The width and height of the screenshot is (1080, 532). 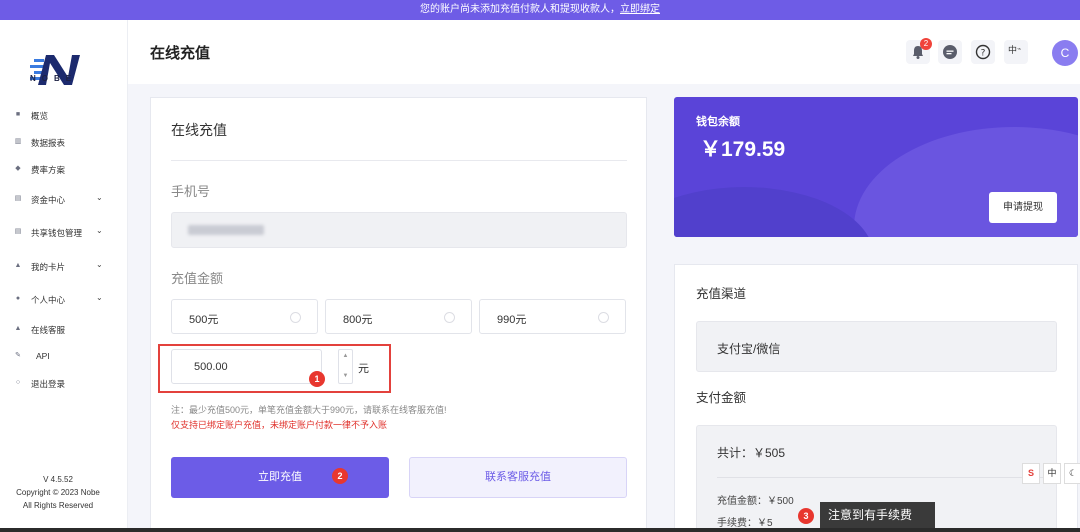 I want to click on copyright: Copyright © 2023 Nobe, so click(x=58, y=492).